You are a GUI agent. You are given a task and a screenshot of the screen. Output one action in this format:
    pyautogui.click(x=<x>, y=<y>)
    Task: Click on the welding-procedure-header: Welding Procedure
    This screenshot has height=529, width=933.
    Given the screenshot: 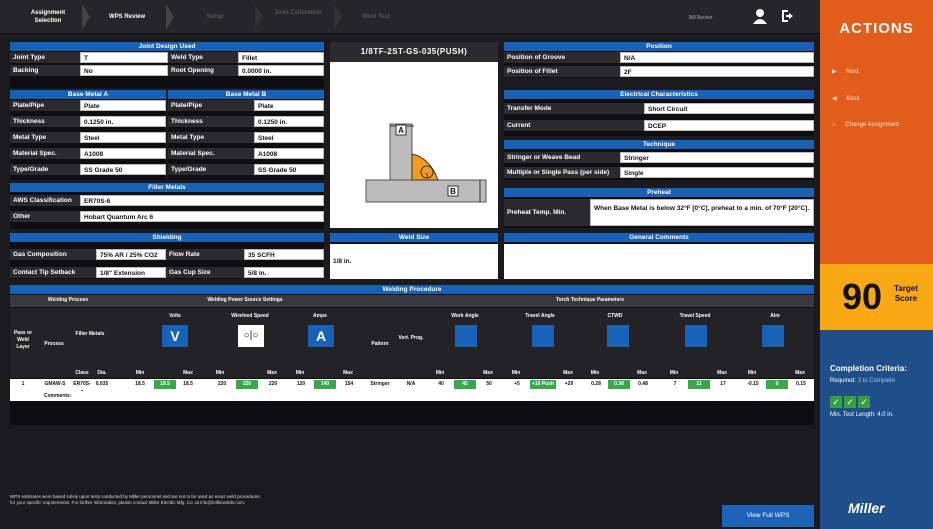 What is the action you would take?
    pyautogui.click(x=412, y=289)
    